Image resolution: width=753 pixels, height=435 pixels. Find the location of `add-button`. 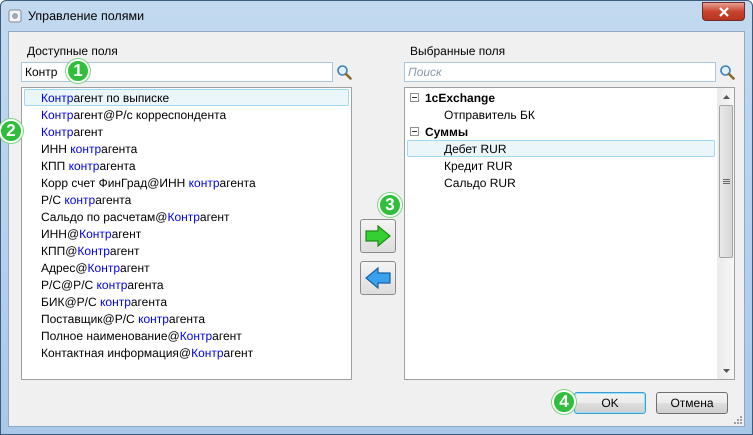

add-button is located at coordinates (378, 236).